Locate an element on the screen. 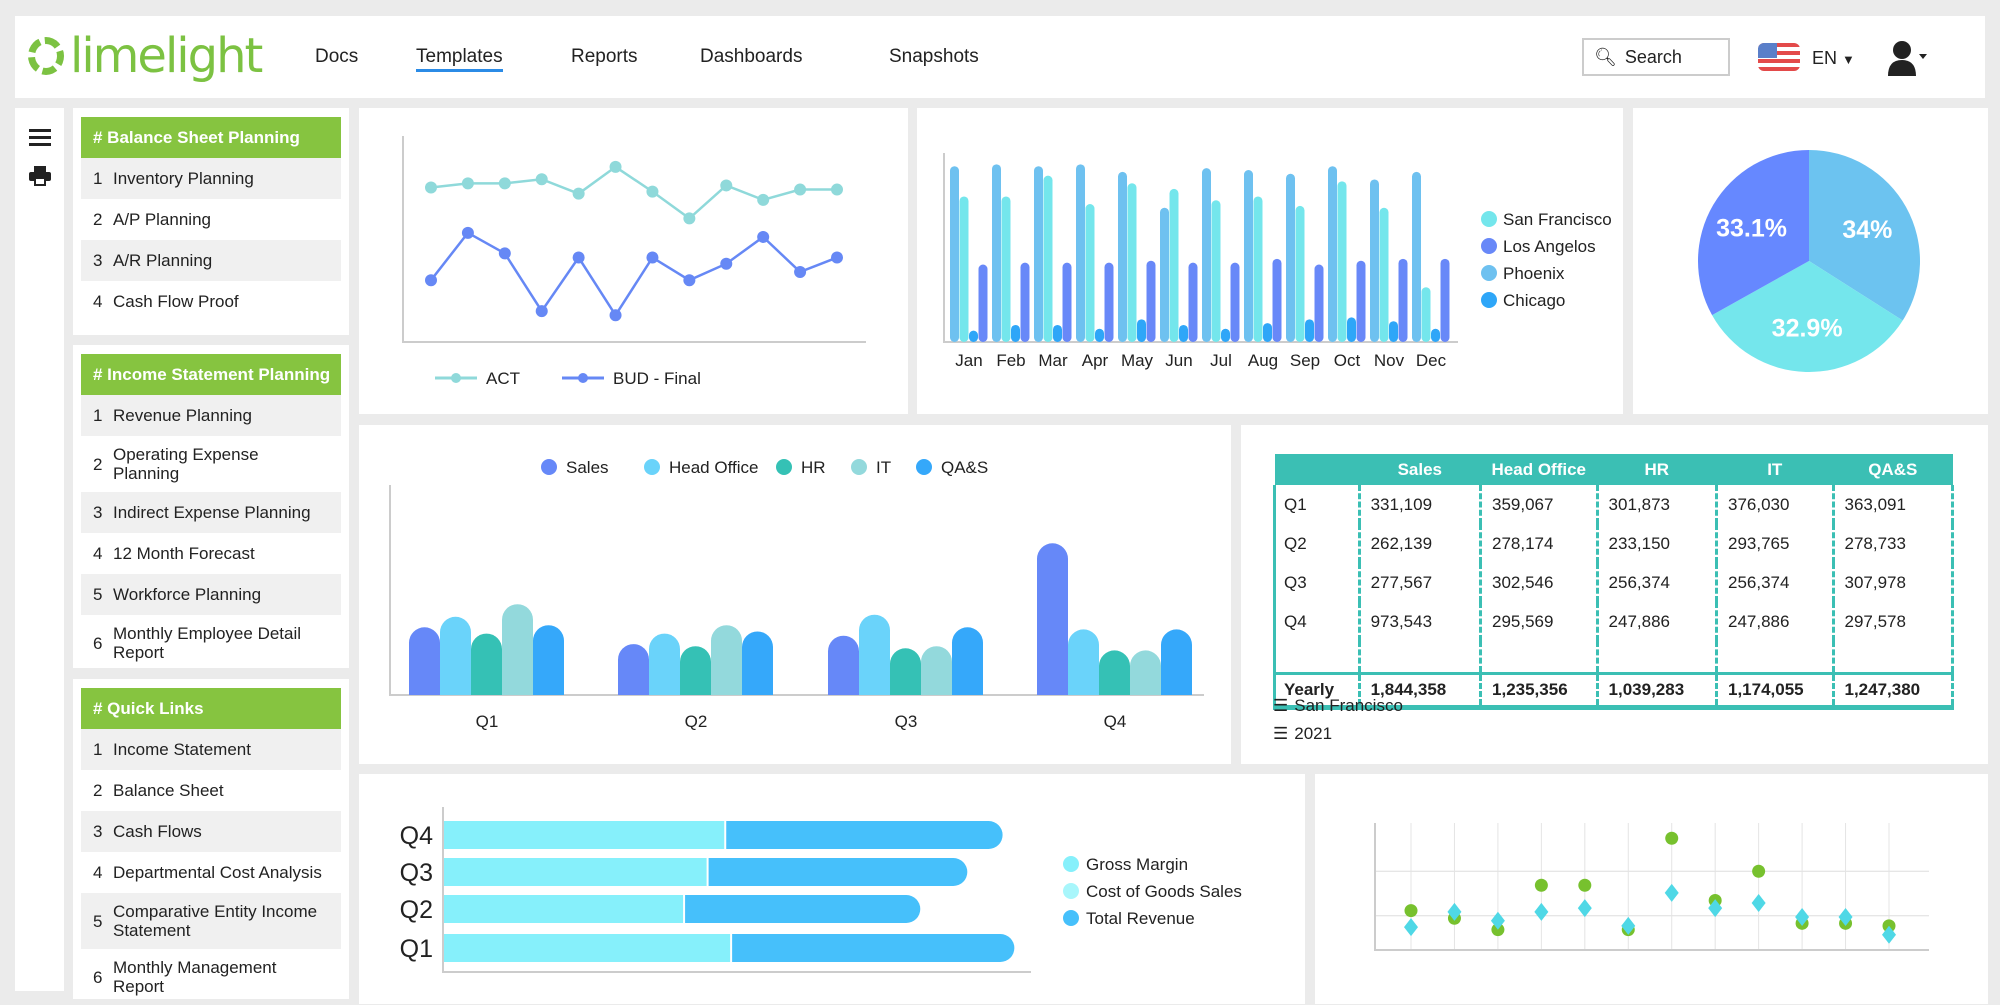 The width and height of the screenshot is (2000, 1005). legend-label: QA&S is located at coordinates (964, 467).